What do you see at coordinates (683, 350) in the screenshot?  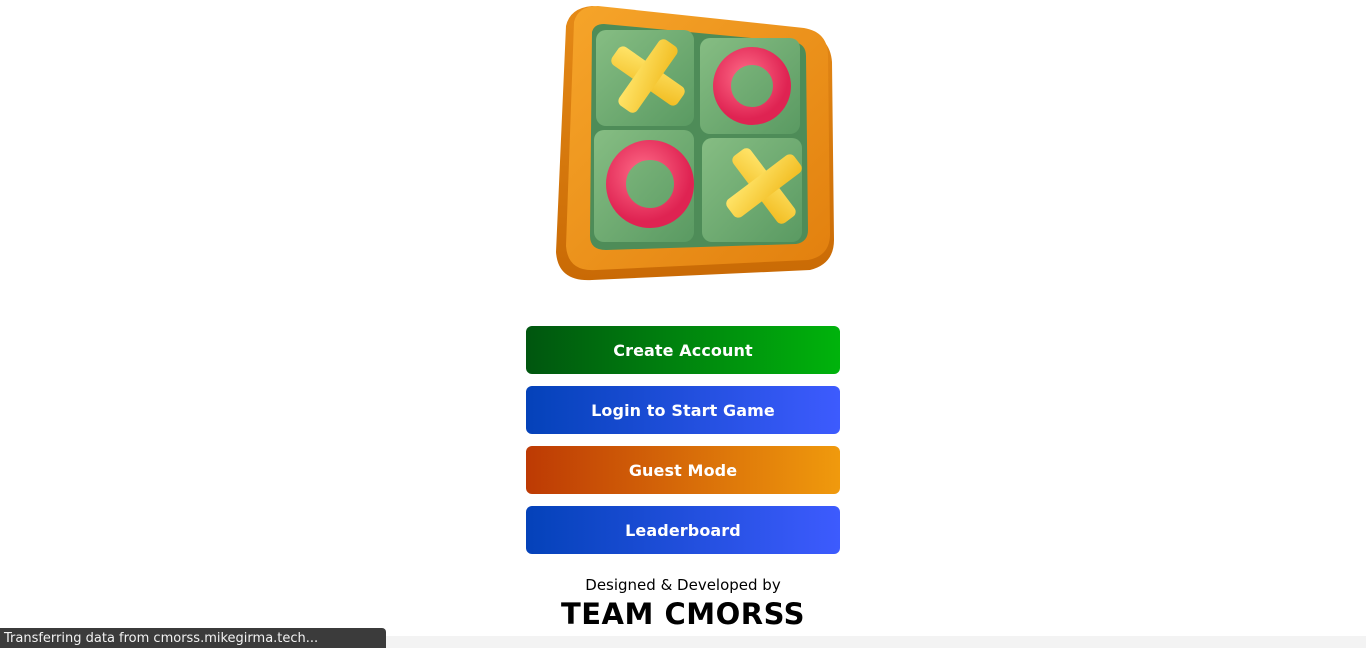 I see `create-account-button: Create Account` at bounding box center [683, 350].